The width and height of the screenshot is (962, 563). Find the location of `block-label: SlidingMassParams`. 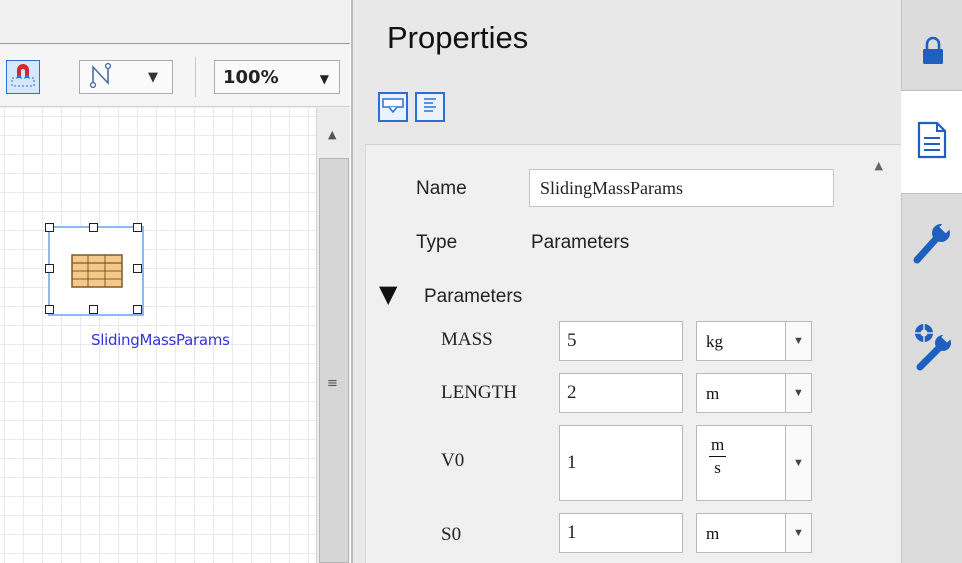

block-label: SlidingMassParams is located at coordinates (160, 340).